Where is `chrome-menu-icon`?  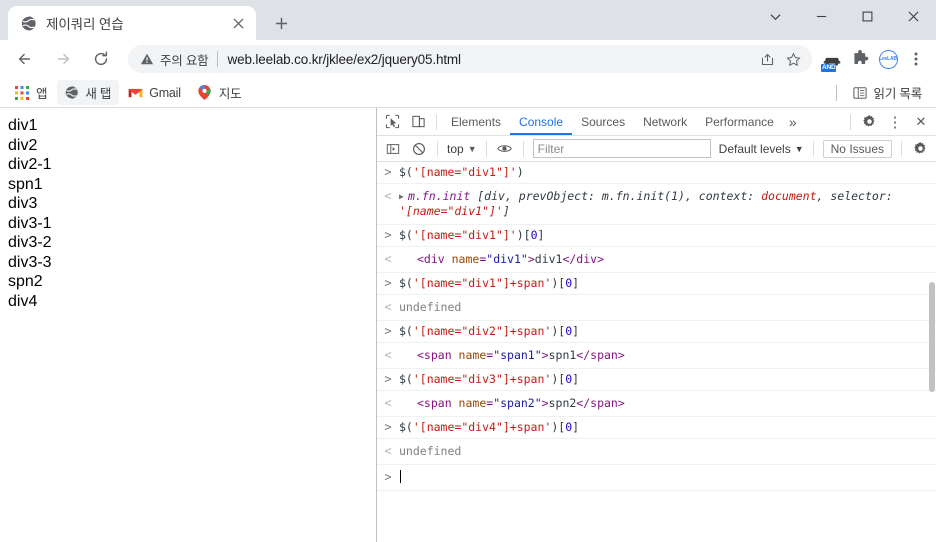 chrome-menu-icon is located at coordinates (916, 59).